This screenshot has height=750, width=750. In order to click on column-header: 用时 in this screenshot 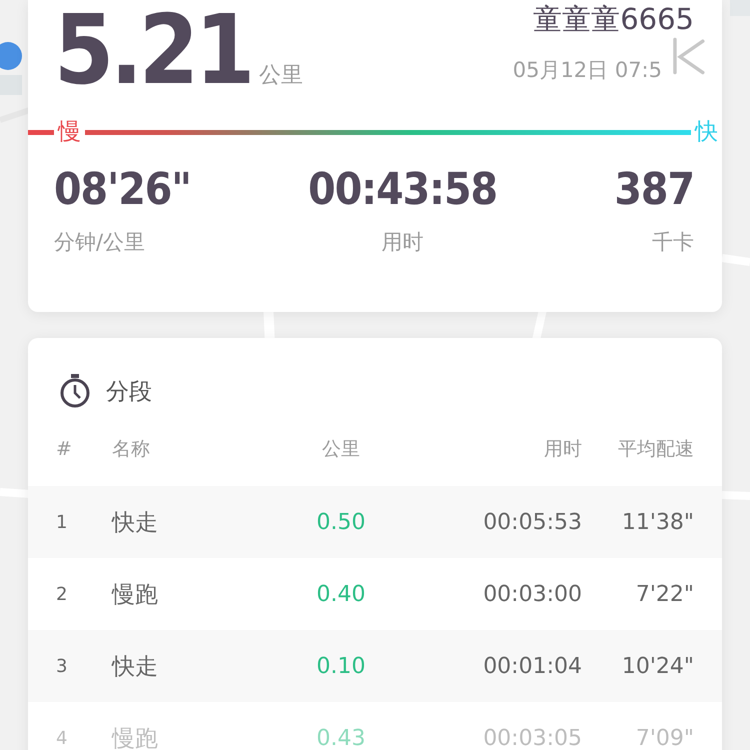, I will do `click(562, 449)`.